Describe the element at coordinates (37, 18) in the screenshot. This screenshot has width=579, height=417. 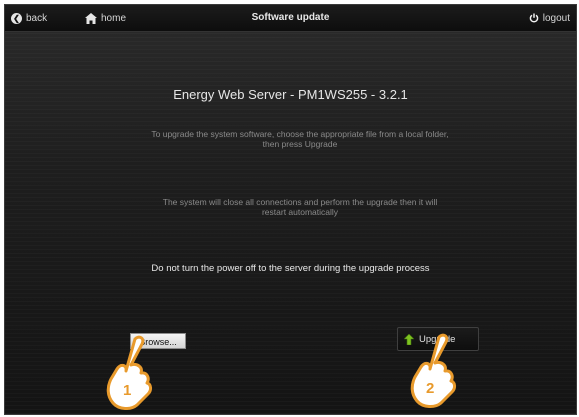
I see `back-label: back` at that location.